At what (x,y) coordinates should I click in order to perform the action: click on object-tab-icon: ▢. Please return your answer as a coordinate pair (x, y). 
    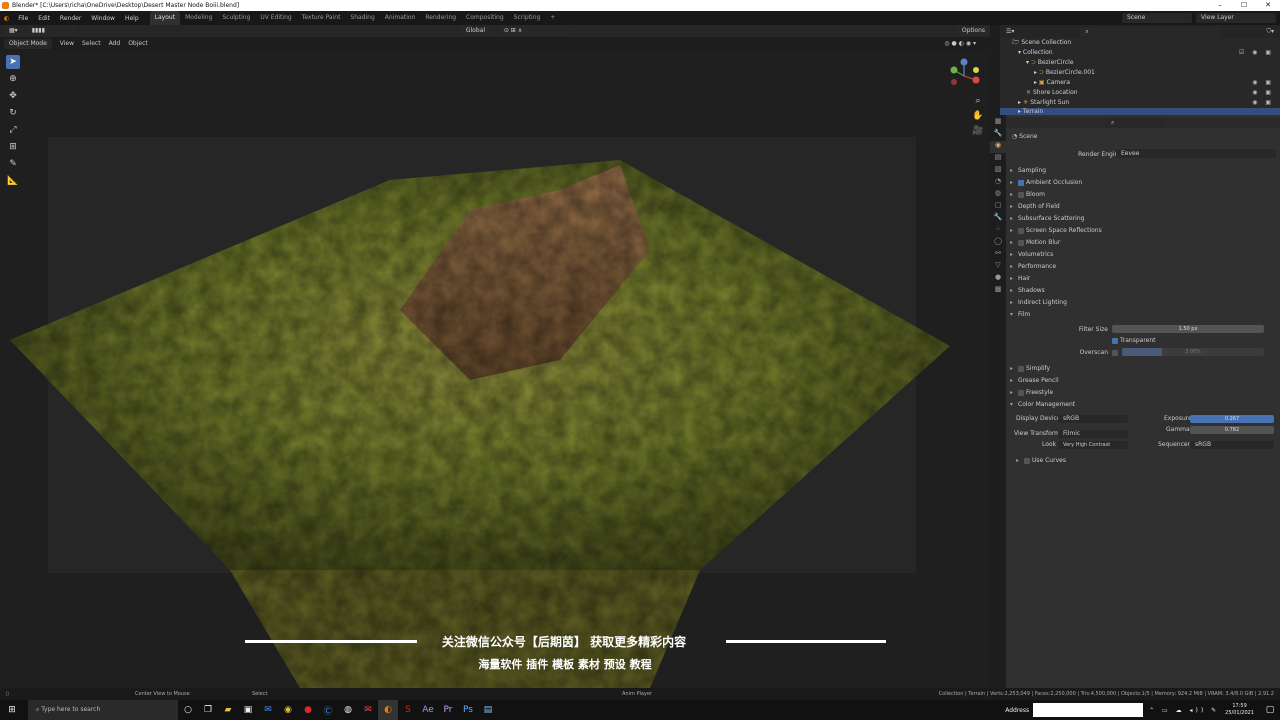
    Looking at the image, I should click on (998, 207).